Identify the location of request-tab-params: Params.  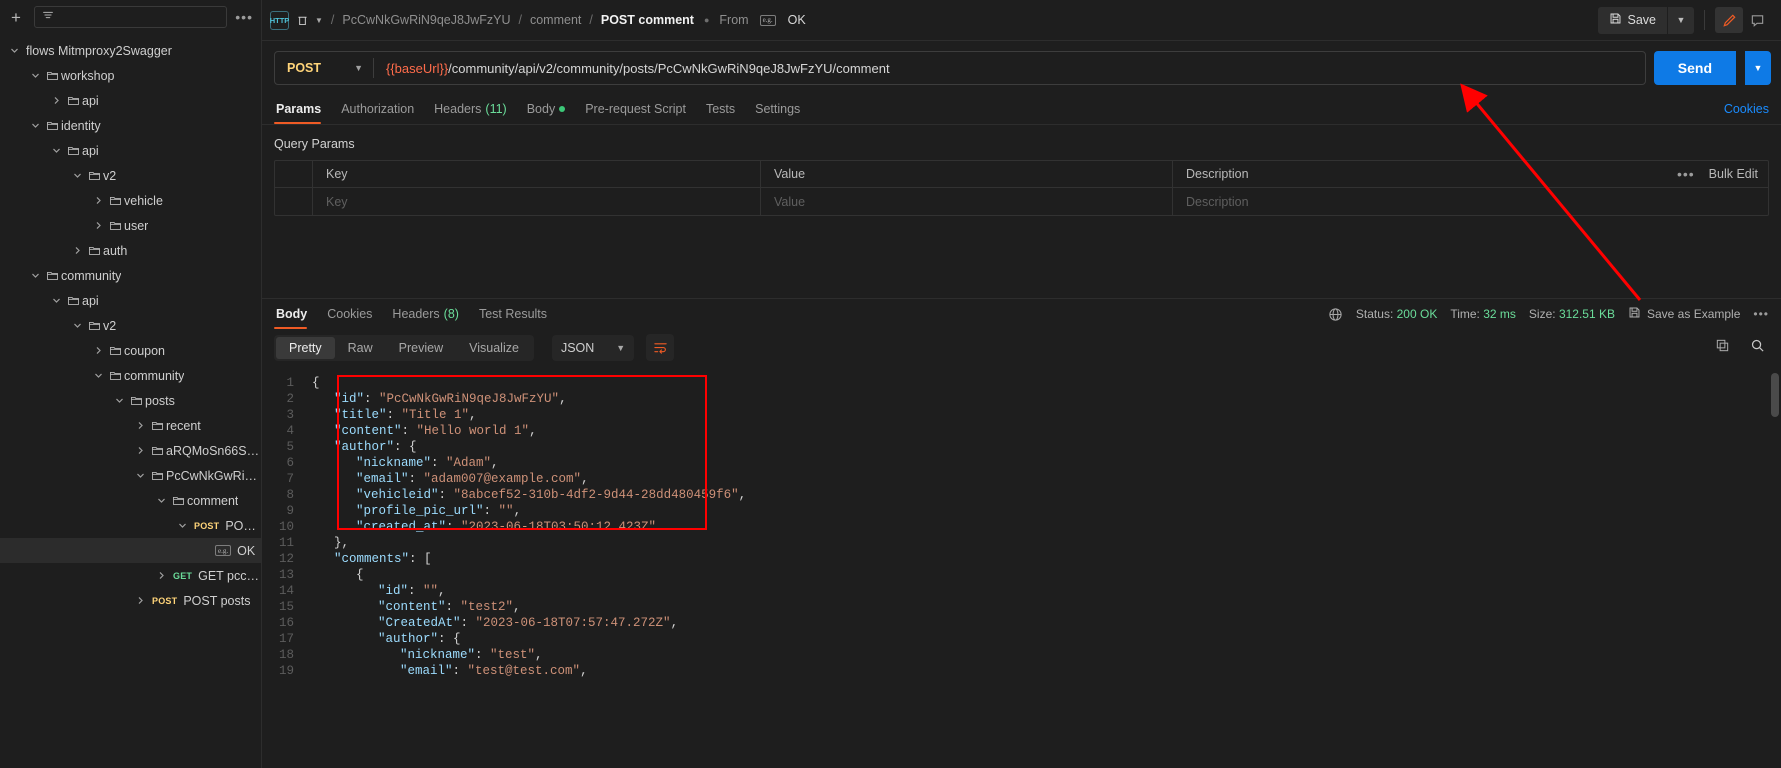
(302, 113).